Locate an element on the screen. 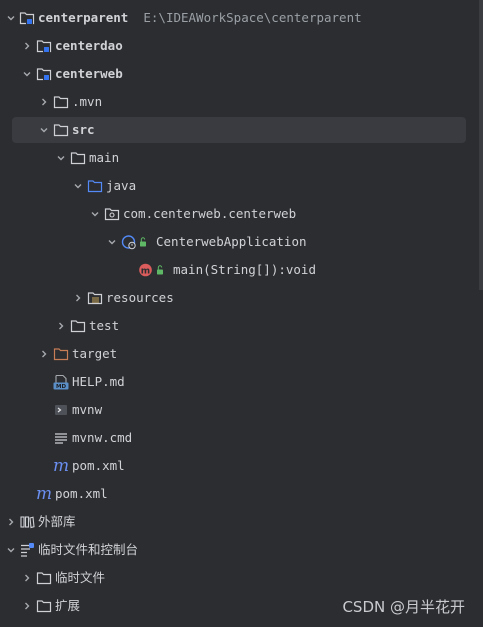  spring-boot-class-icon is located at coordinates (136, 242).